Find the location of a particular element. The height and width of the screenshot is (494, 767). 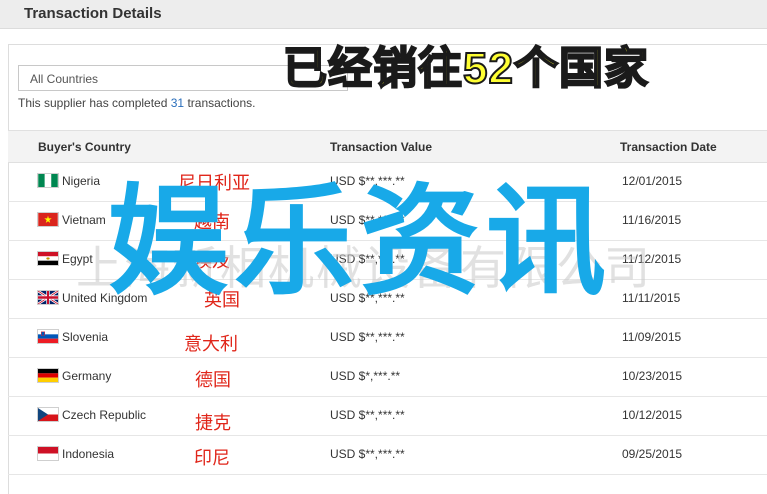

table-row: Slovenia 意大利 USD $**,***.** 11/09/2015 is located at coordinates (387, 338).